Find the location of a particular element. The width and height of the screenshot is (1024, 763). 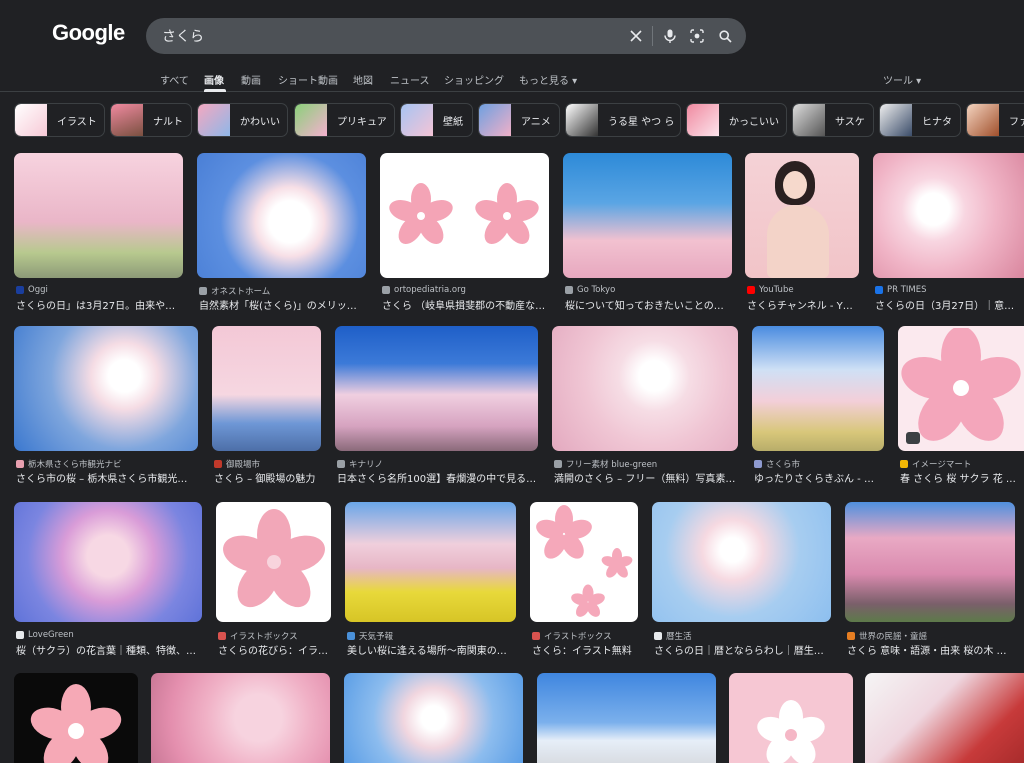

tab-maps: 地図 is located at coordinates (363, 79).